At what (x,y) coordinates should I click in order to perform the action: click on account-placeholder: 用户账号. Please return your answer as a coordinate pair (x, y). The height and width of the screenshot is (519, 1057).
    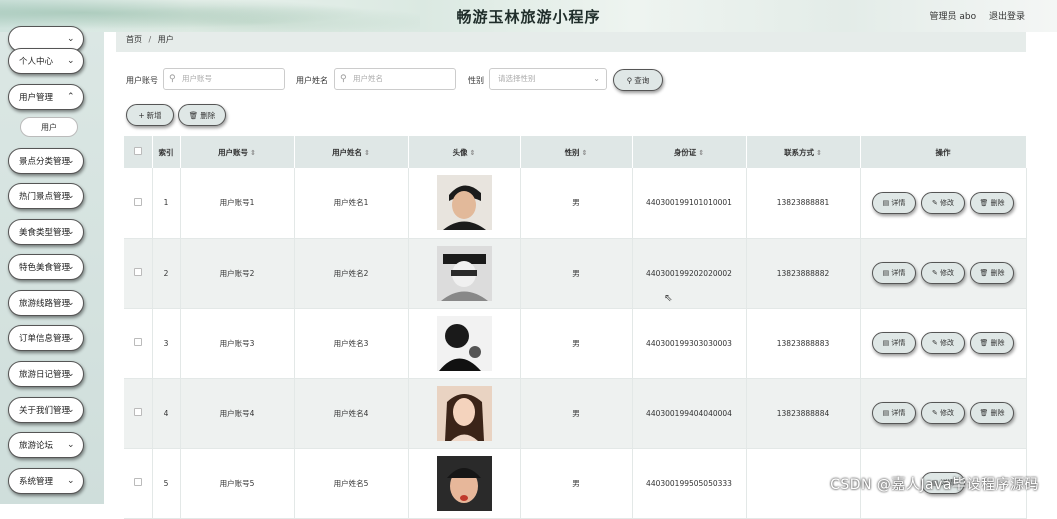
    Looking at the image, I should click on (197, 78).